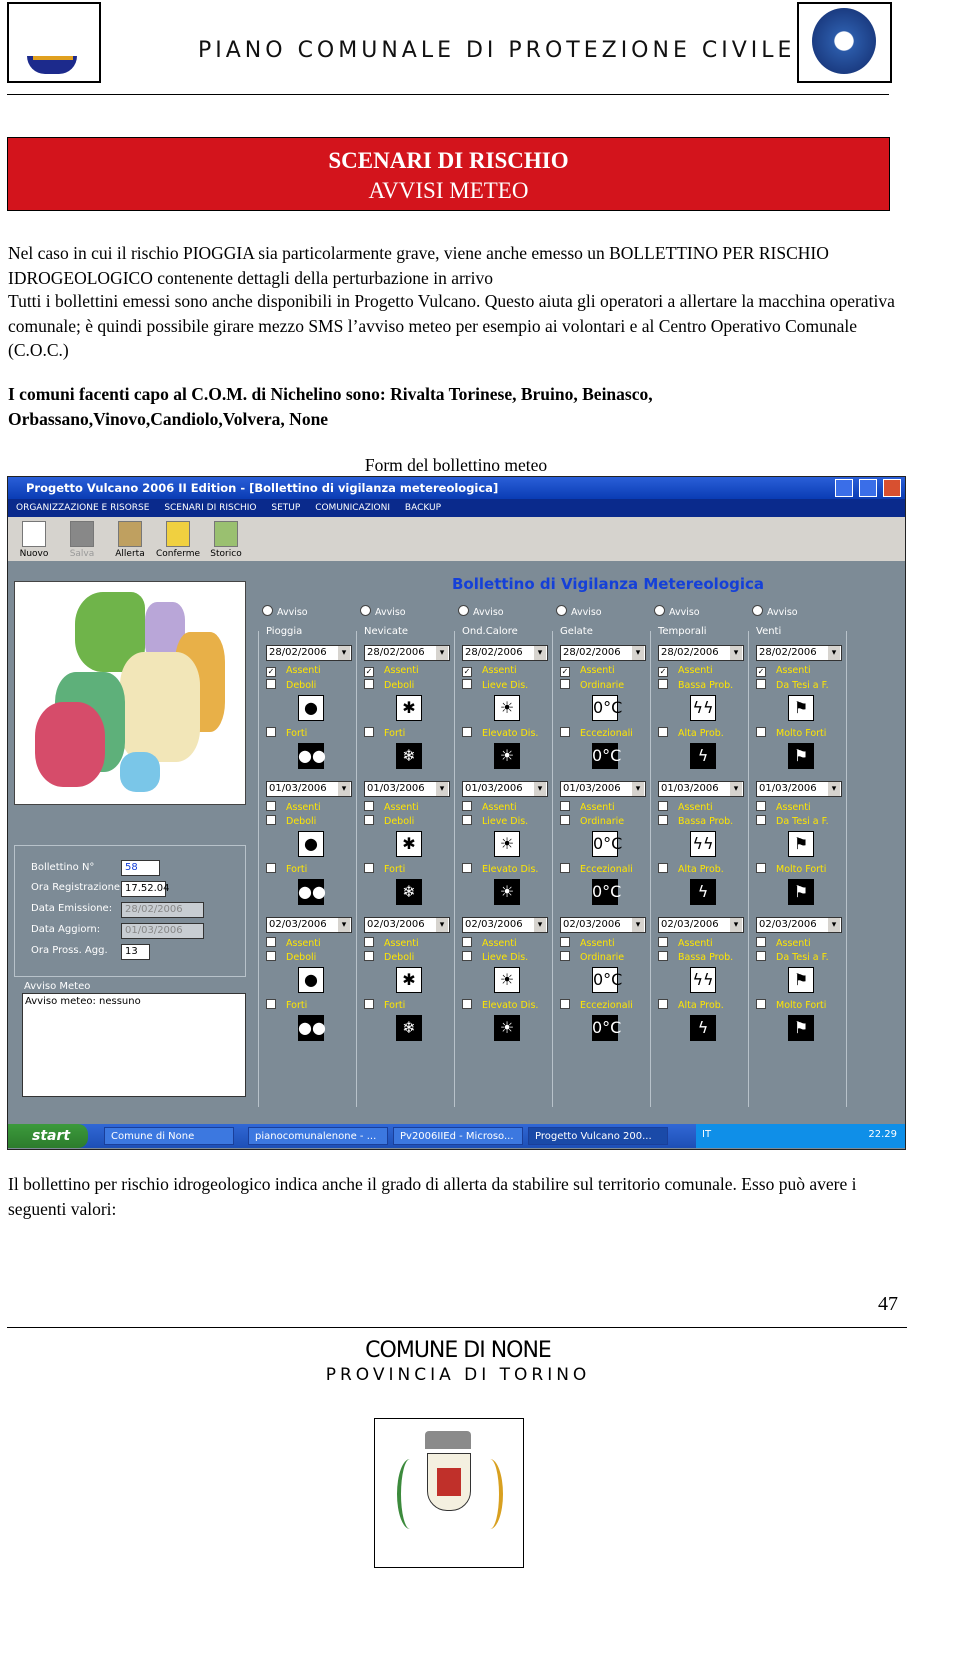  Describe the element at coordinates (169, 1136) in the screenshot. I see `task-comune: Comune di None` at that location.